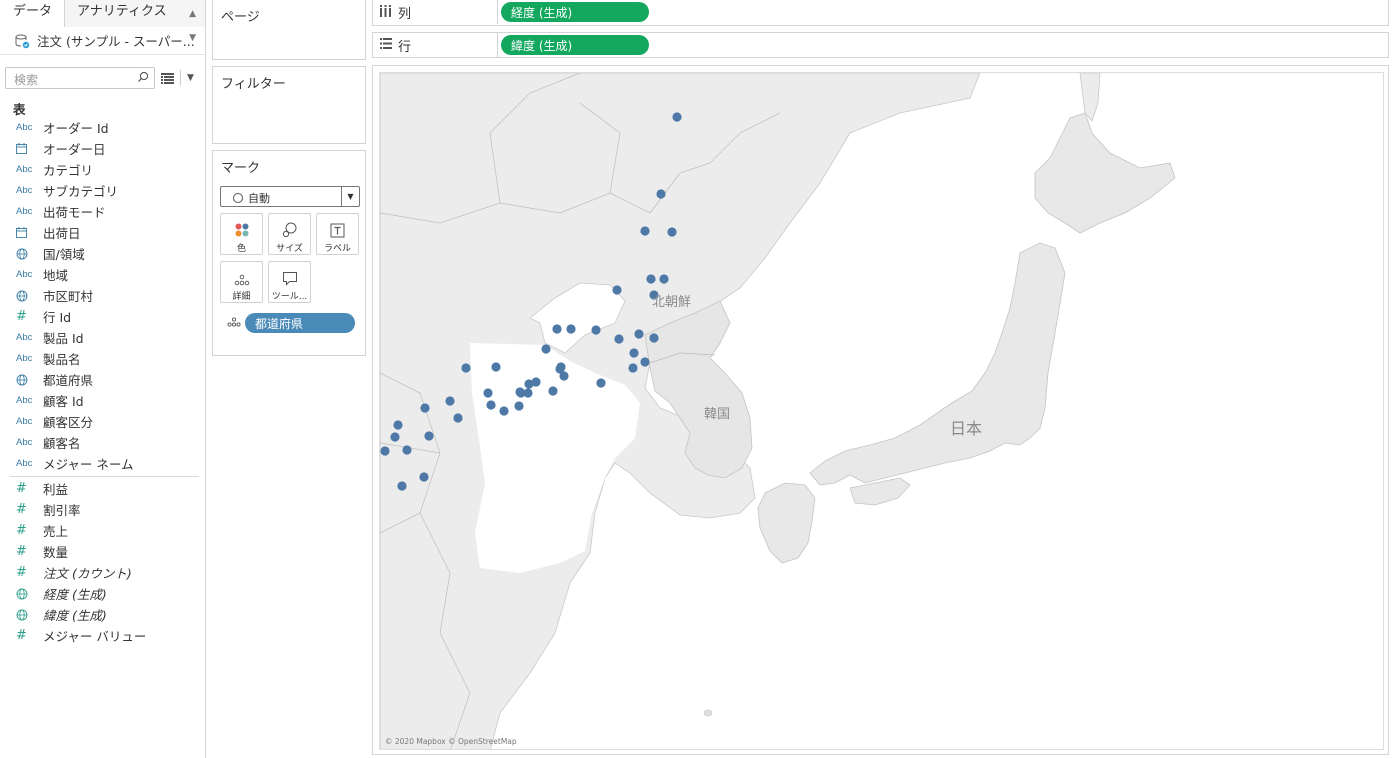 The height and width of the screenshot is (758, 1393). I want to click on detail-pill-prefecture: 都道府県, so click(300, 323).